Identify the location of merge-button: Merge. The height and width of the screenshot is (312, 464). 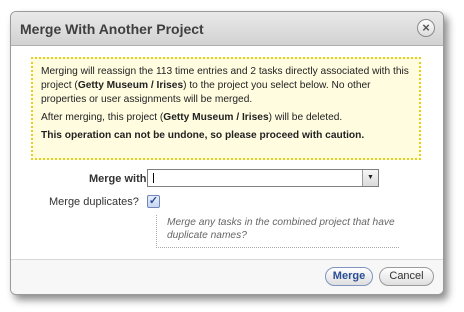
(349, 276).